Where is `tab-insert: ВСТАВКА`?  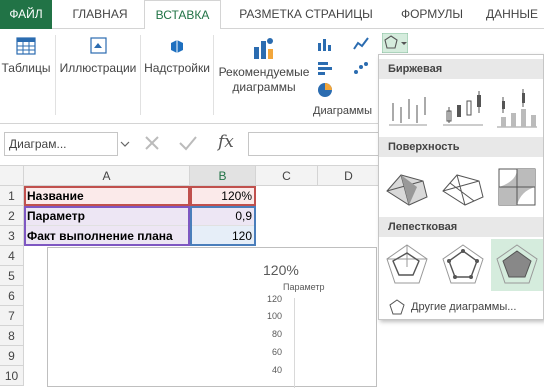 tab-insert: ВСТАВКА is located at coordinates (182, 15).